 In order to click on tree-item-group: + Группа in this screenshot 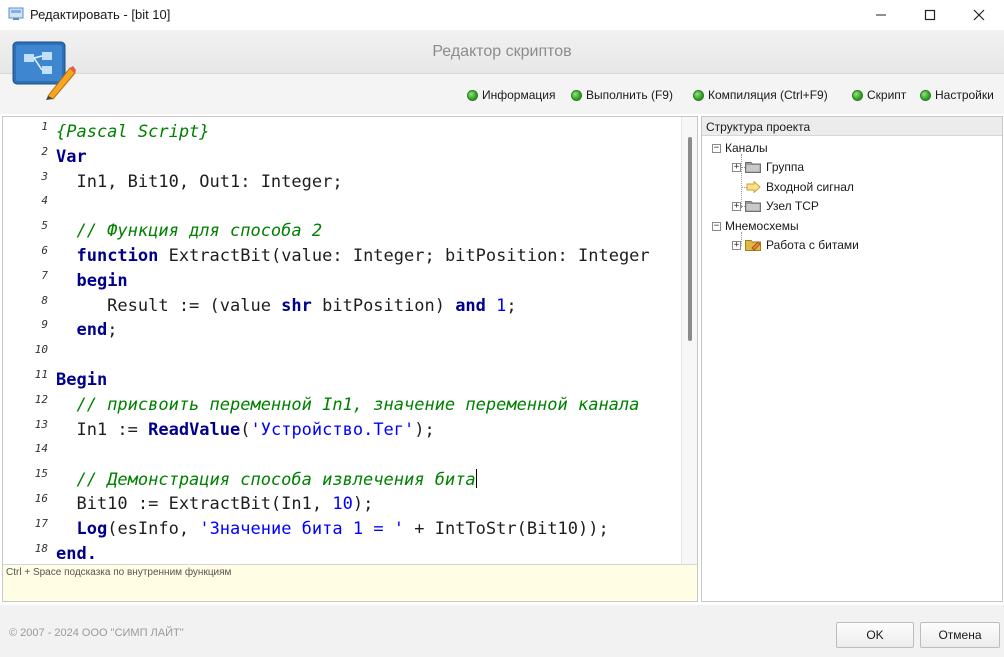, I will do `click(768, 167)`.